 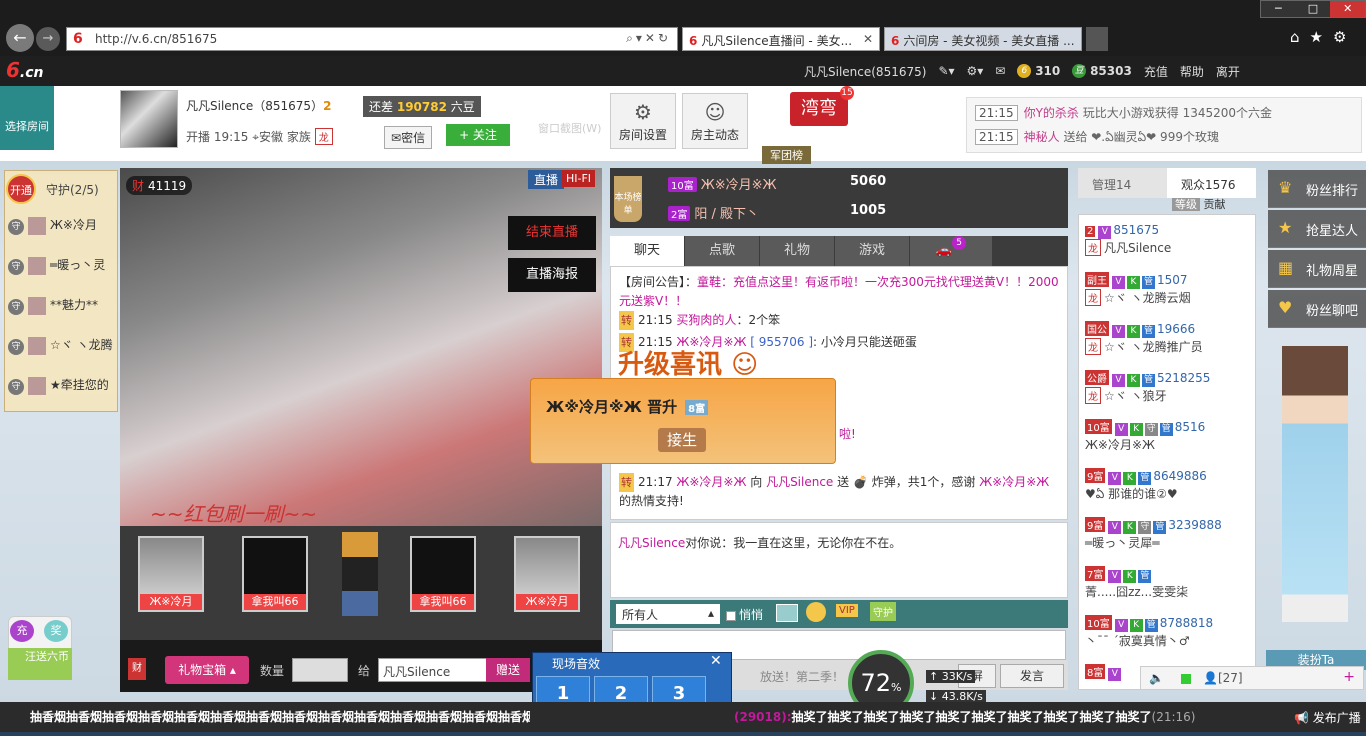 What do you see at coordinates (63, 390) in the screenshot?
I see `guard-item: 守 ★牵挂您的` at bounding box center [63, 390].